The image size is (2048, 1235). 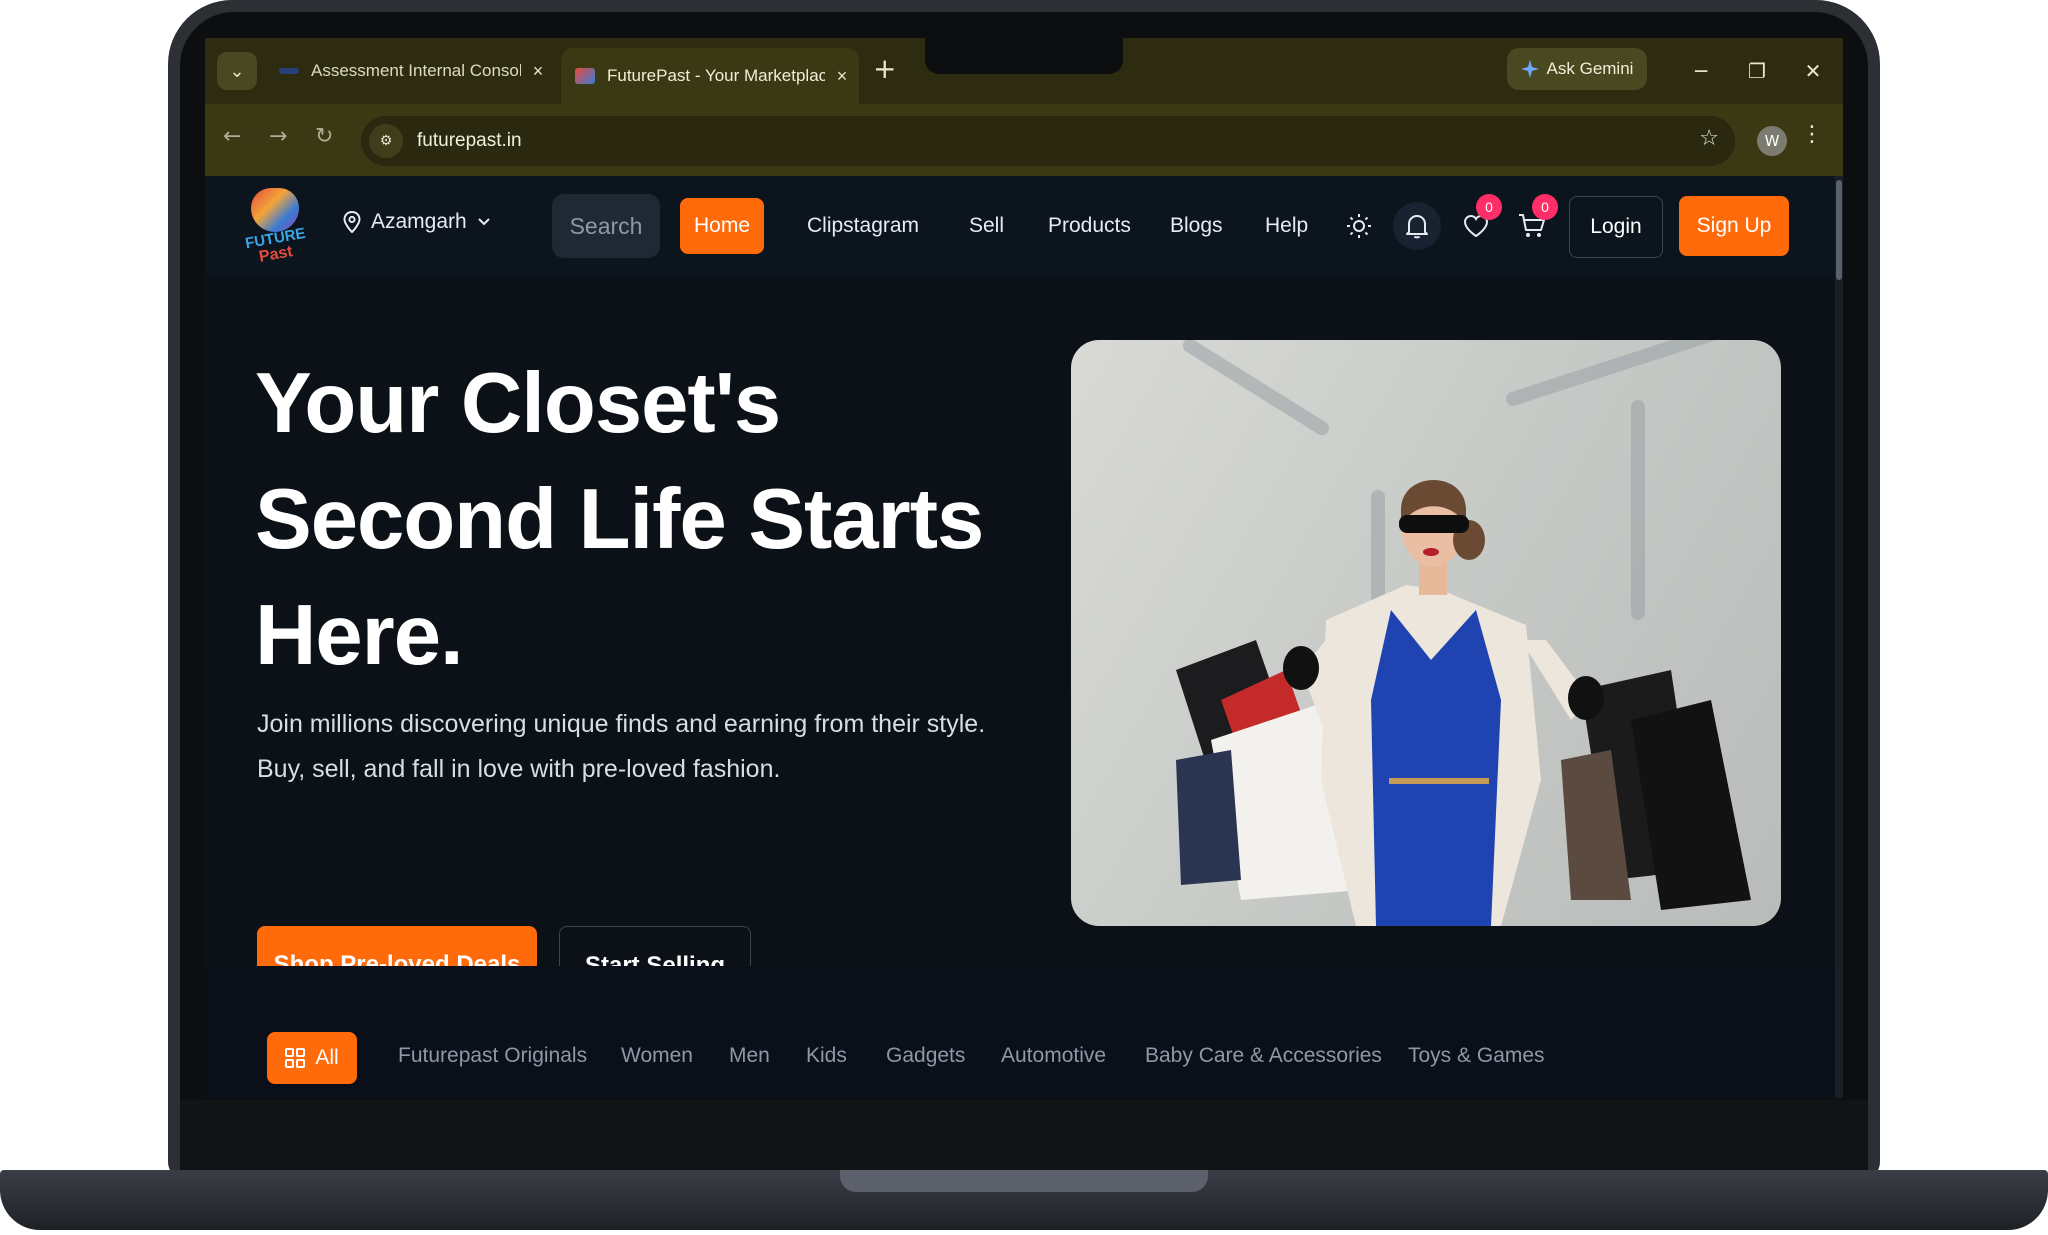 I want to click on shopper-woman-illustration, so click(x=1463, y=703).